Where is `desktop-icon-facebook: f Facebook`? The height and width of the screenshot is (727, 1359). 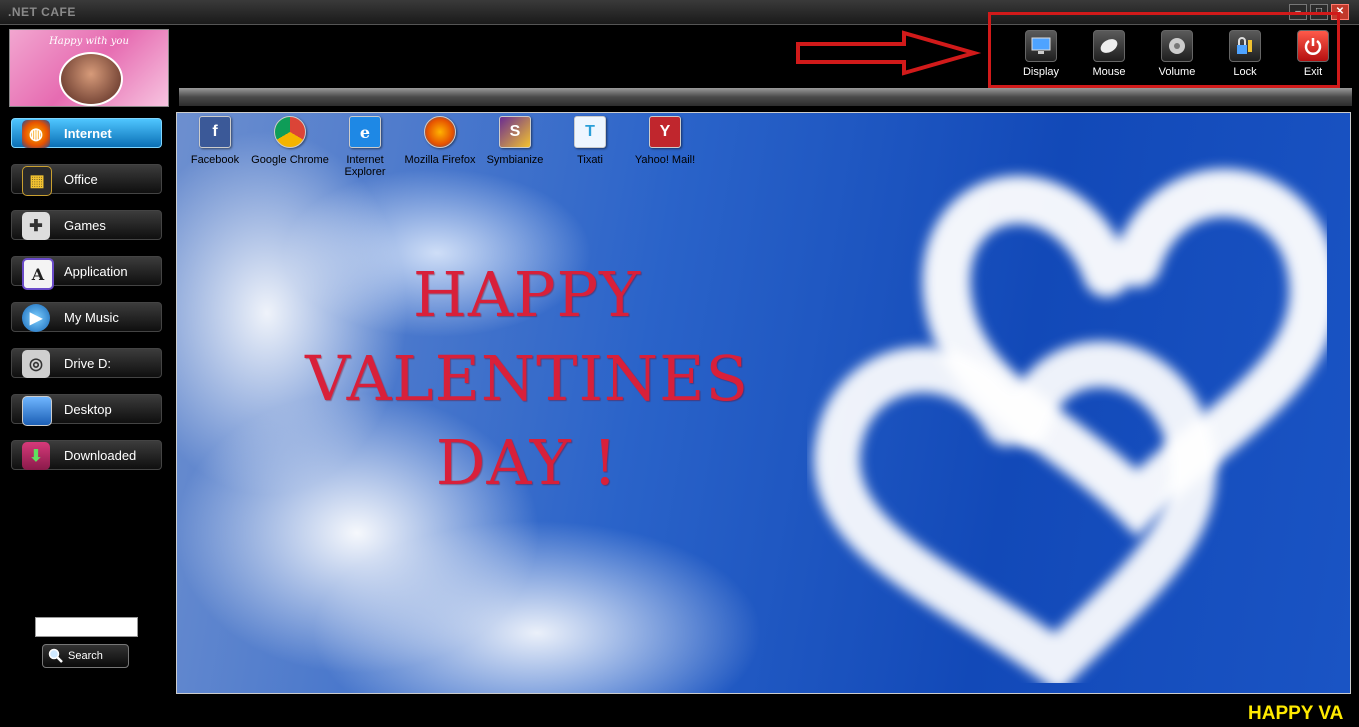
desktop-icon-facebook: f Facebook is located at coordinates (216, 141).